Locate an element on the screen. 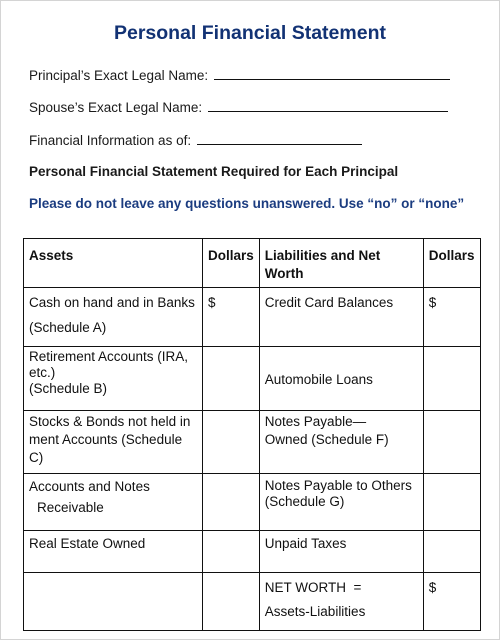  liability-label: Credit Card Balances is located at coordinates (329, 302).